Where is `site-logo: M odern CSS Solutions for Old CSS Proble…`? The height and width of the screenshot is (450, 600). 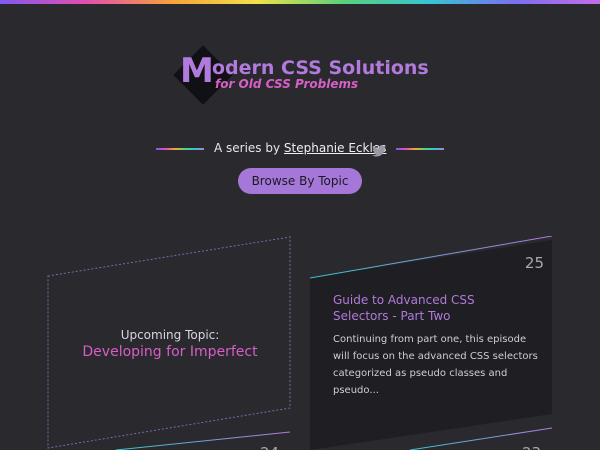
site-logo: M odern CSS Solutions for Old CSS Proble… is located at coordinates (298, 76).